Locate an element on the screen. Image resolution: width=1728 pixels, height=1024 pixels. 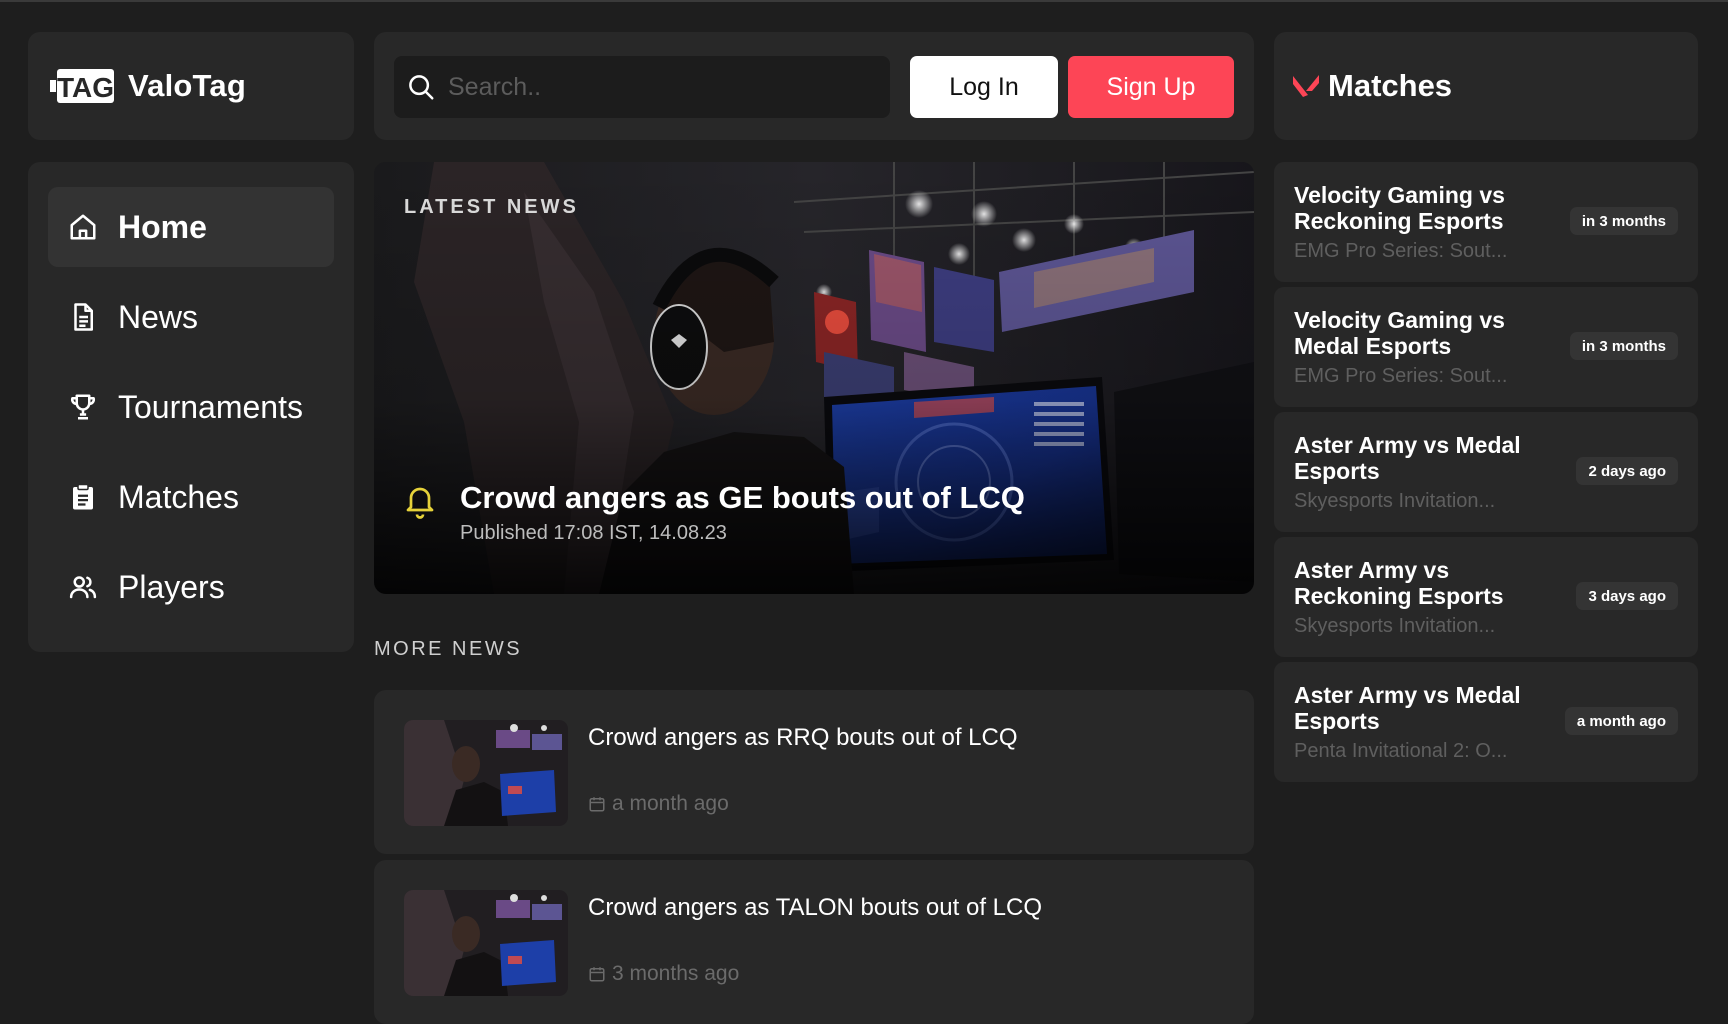
sidebar-item-home: Home is located at coordinates (191, 227).